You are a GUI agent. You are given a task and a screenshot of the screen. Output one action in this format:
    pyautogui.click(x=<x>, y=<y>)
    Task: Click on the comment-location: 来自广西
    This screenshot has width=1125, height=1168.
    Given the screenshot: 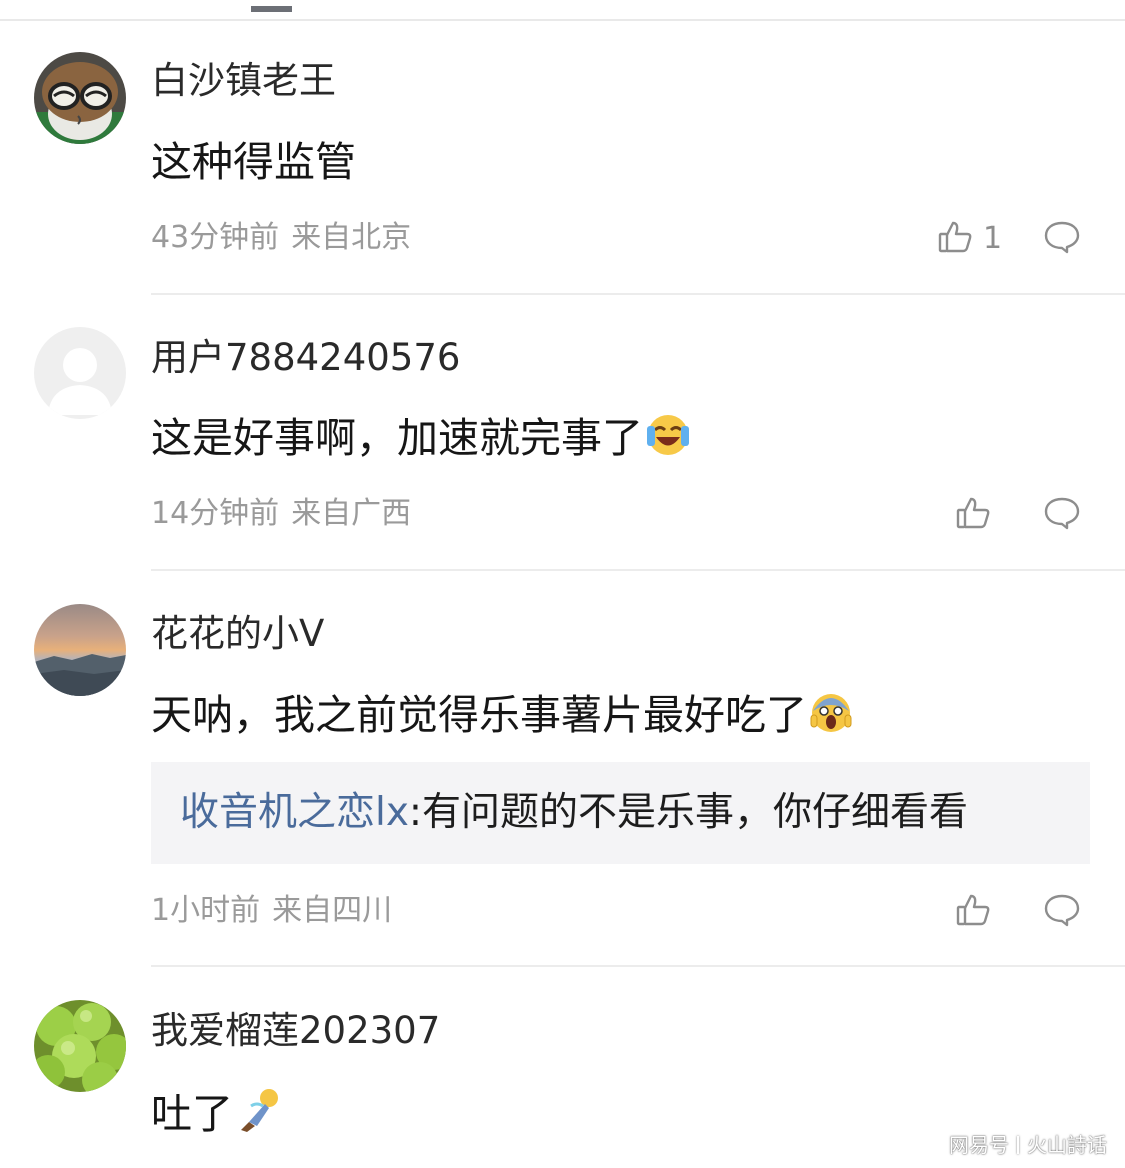 What is the action you would take?
    pyautogui.click(x=351, y=513)
    